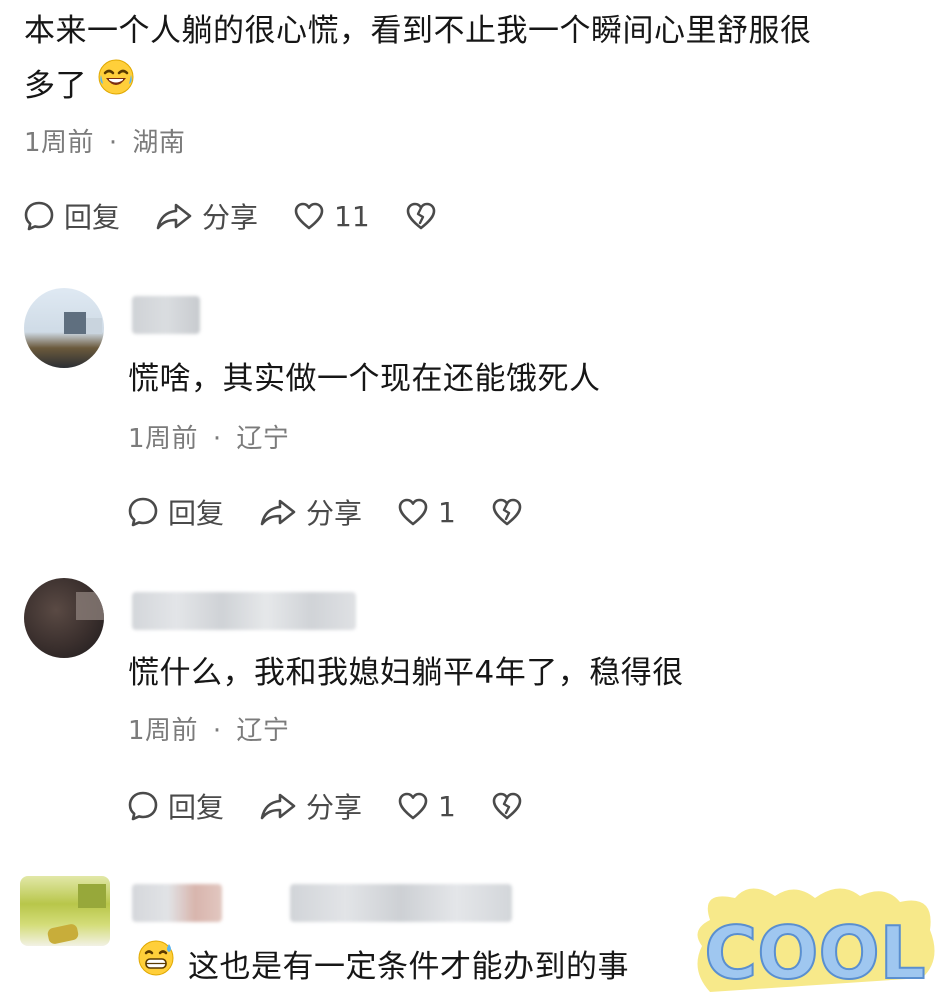  What do you see at coordinates (464, 85) in the screenshot?
I see `main-comment-line-2-row: 多了` at bounding box center [464, 85].